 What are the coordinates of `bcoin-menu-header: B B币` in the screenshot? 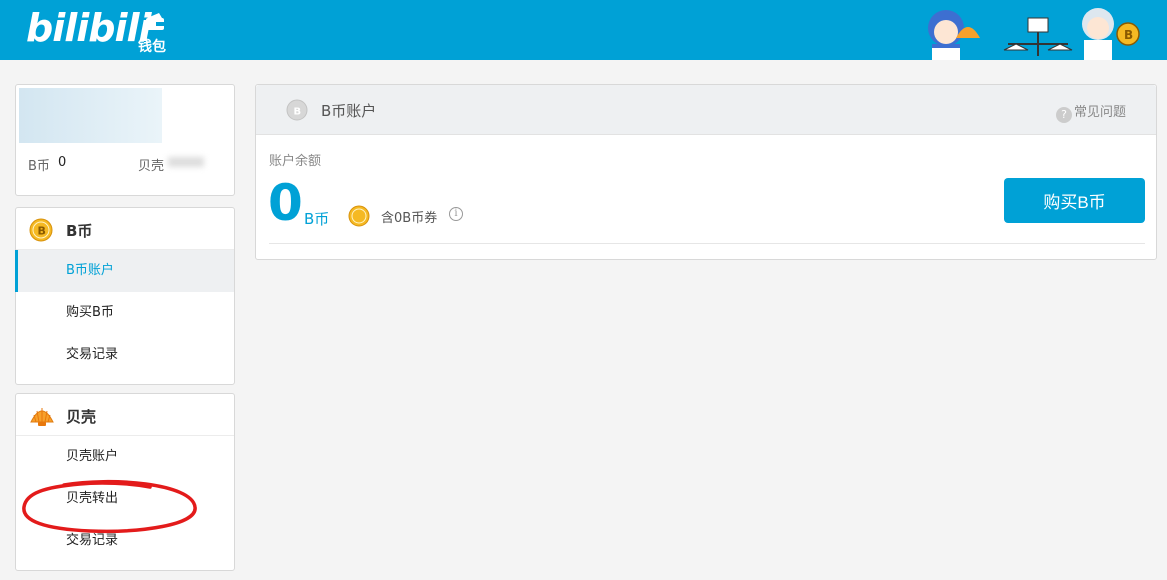 It's located at (125, 229).